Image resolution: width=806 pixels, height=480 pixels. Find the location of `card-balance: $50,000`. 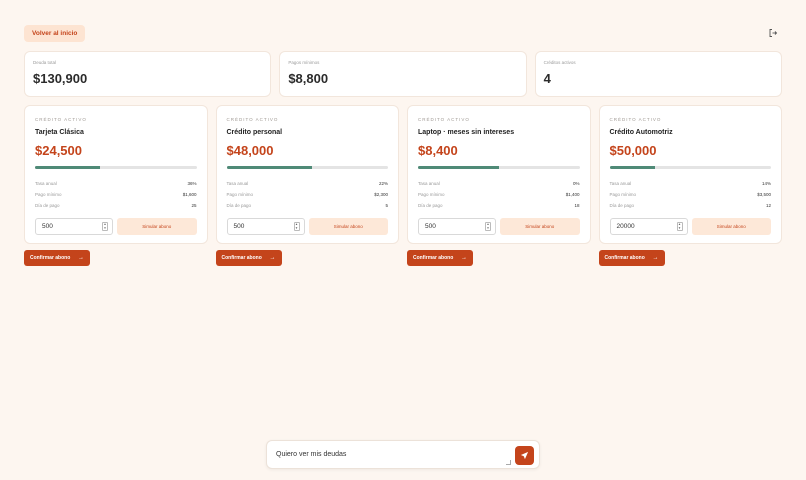

card-balance: $50,000 is located at coordinates (633, 150).